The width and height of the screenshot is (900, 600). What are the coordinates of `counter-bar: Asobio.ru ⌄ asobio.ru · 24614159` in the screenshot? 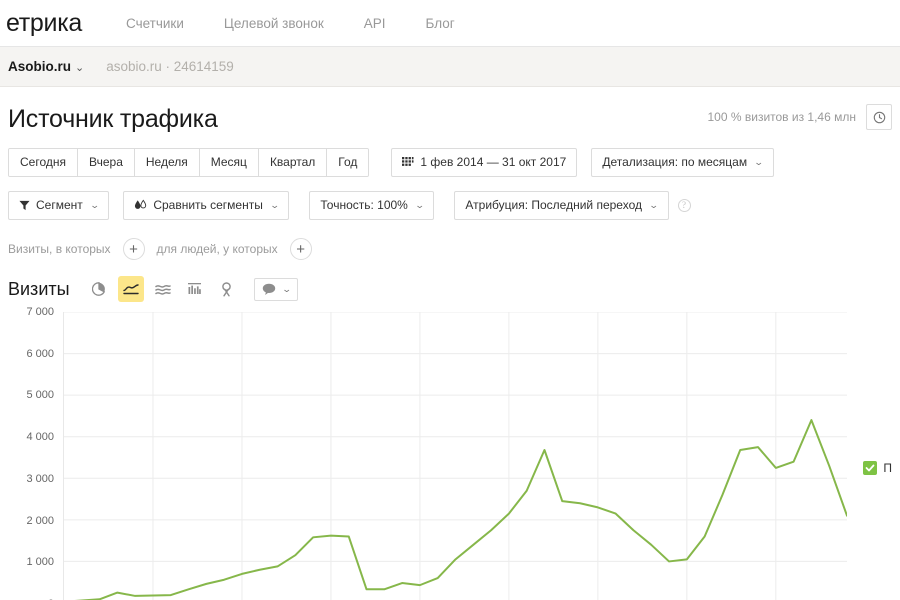 It's located at (450, 67).